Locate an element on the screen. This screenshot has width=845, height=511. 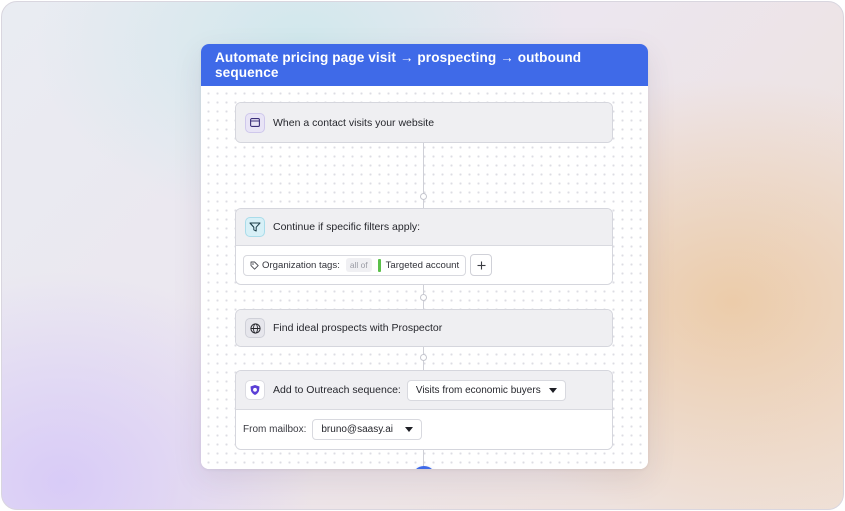
add-step-button is located at coordinates (424, 467).